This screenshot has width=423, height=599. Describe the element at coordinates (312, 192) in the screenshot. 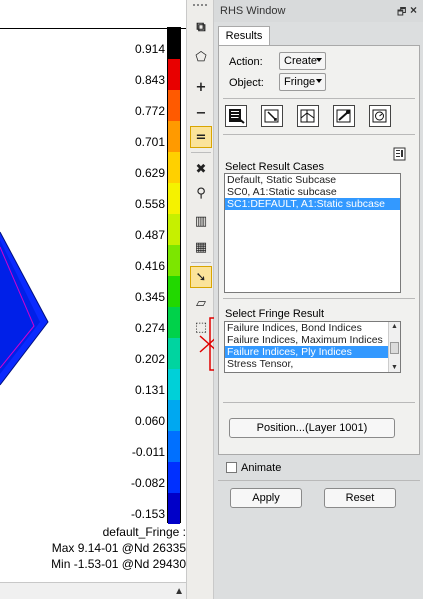

I see `list-item: SC0, A1:Static subcase` at that location.